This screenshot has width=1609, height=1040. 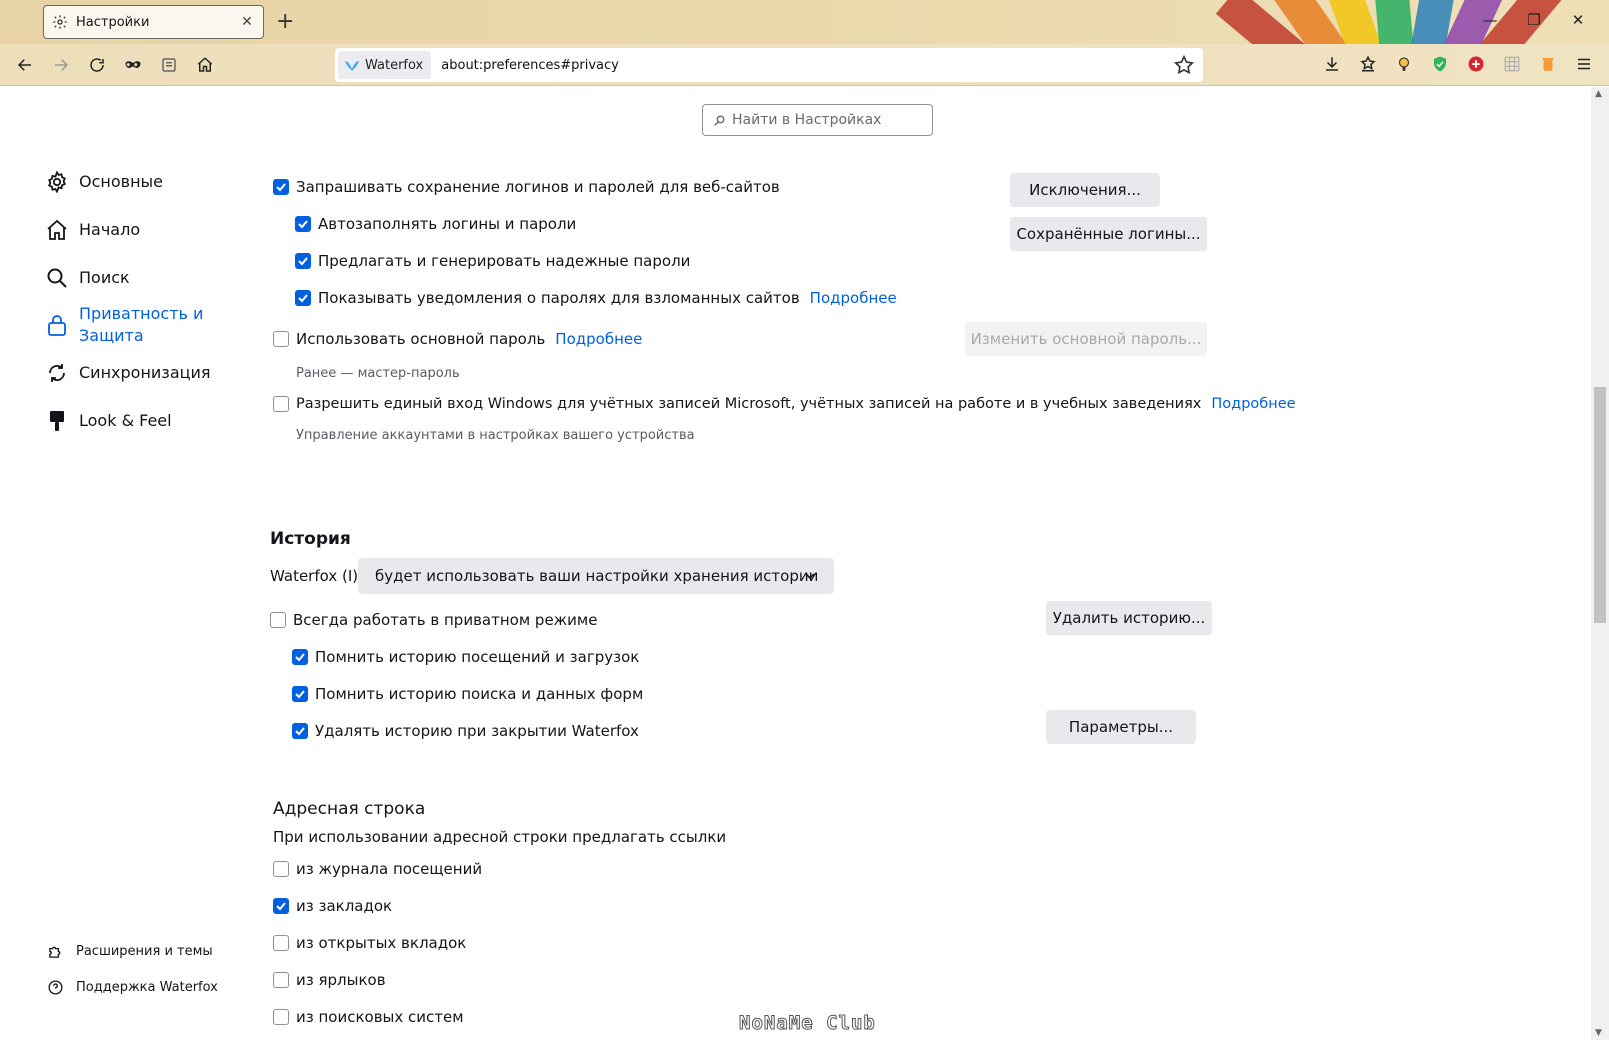 I want to click on reload-button, so click(x=97, y=65).